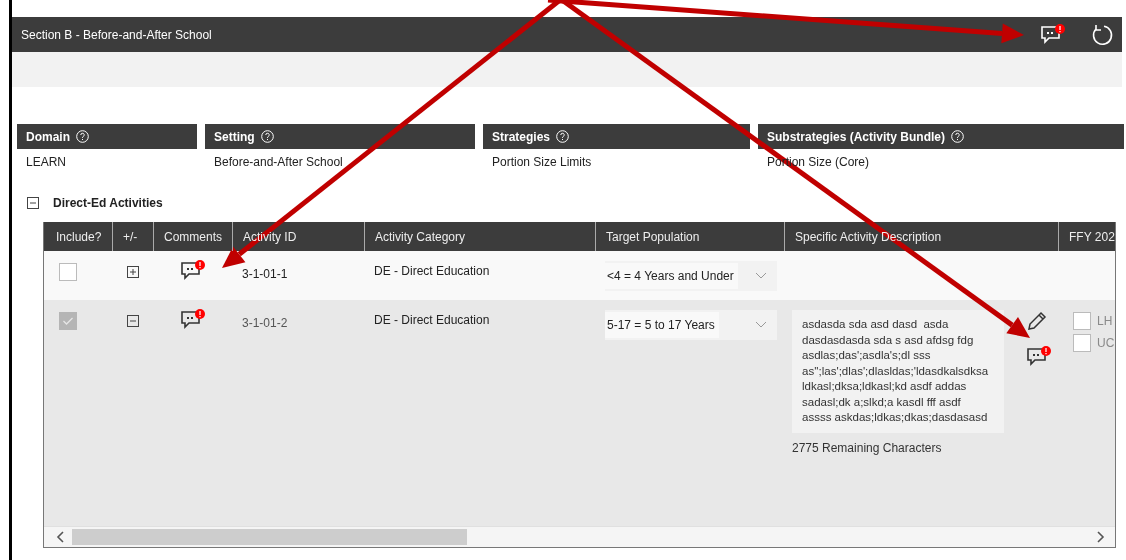 This screenshot has height=560, width=1126. I want to click on collapse-icon, so click(33, 202).